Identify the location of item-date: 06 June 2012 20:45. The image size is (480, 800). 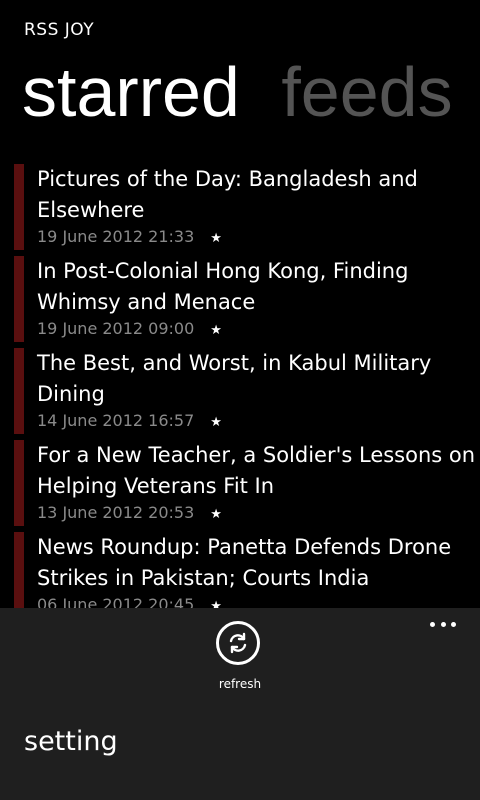
(116, 601).